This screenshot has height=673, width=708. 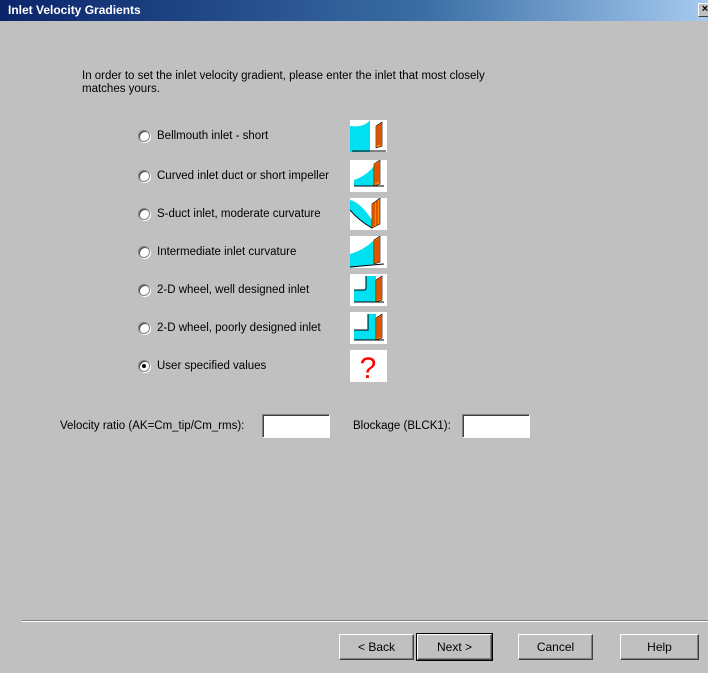 I want to click on back-button: < Back, so click(x=376, y=647).